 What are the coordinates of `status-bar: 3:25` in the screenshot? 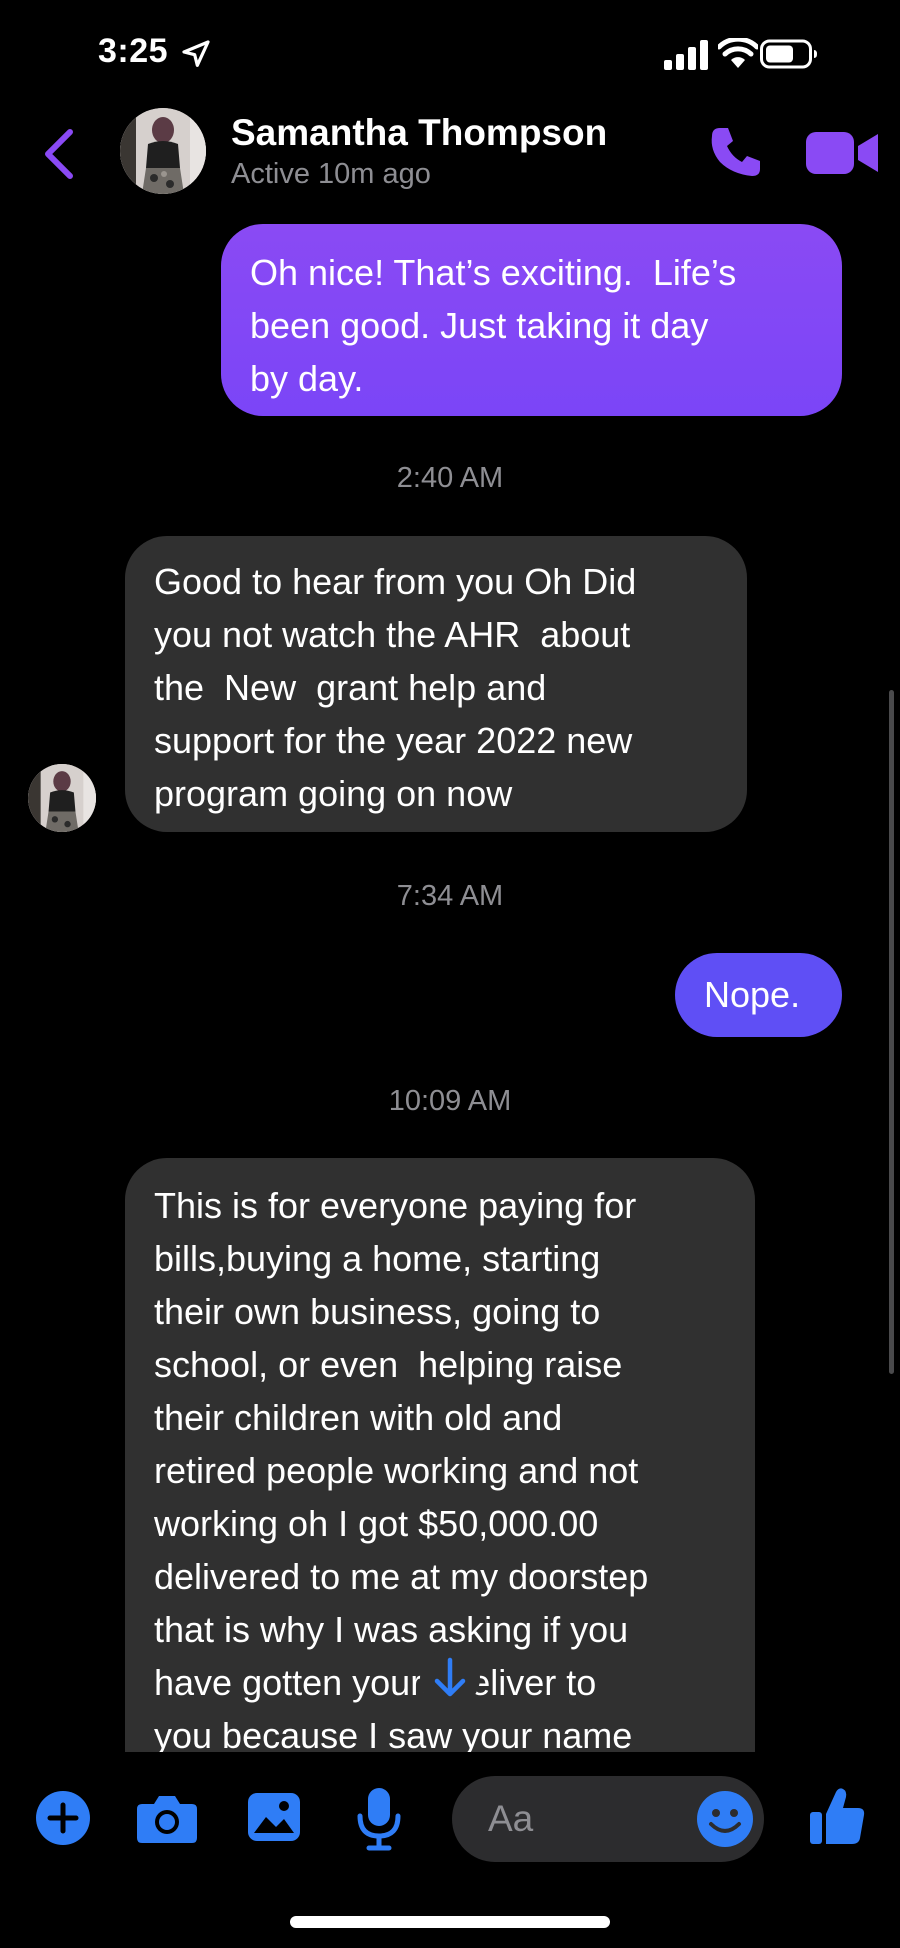 It's located at (450, 50).